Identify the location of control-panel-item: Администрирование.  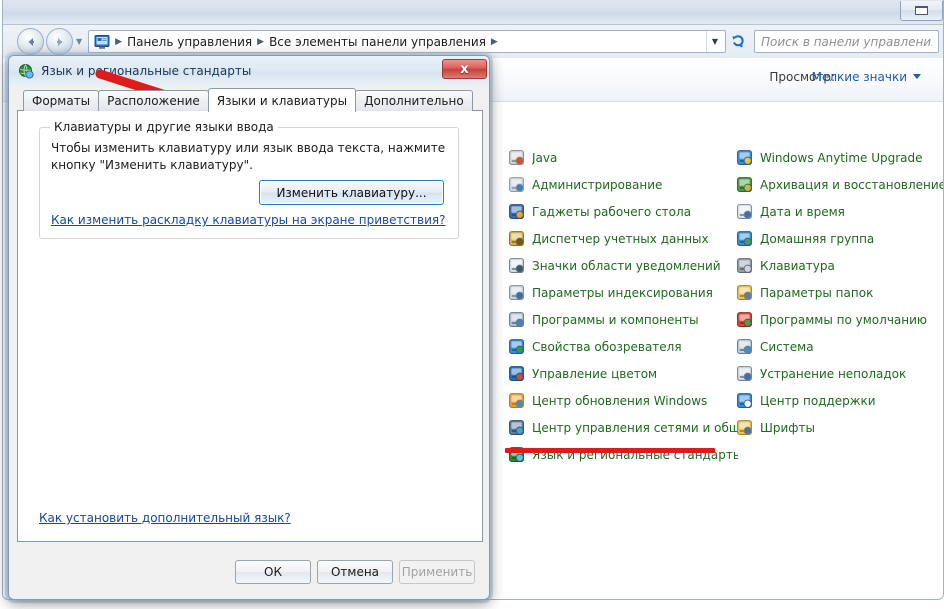
(623, 184).